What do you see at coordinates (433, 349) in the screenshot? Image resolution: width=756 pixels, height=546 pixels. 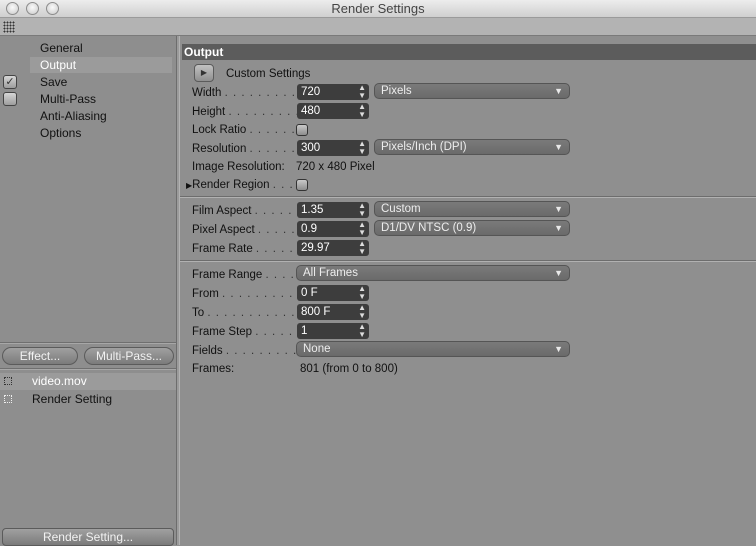 I see `fields-dropdown: None ▼` at bounding box center [433, 349].